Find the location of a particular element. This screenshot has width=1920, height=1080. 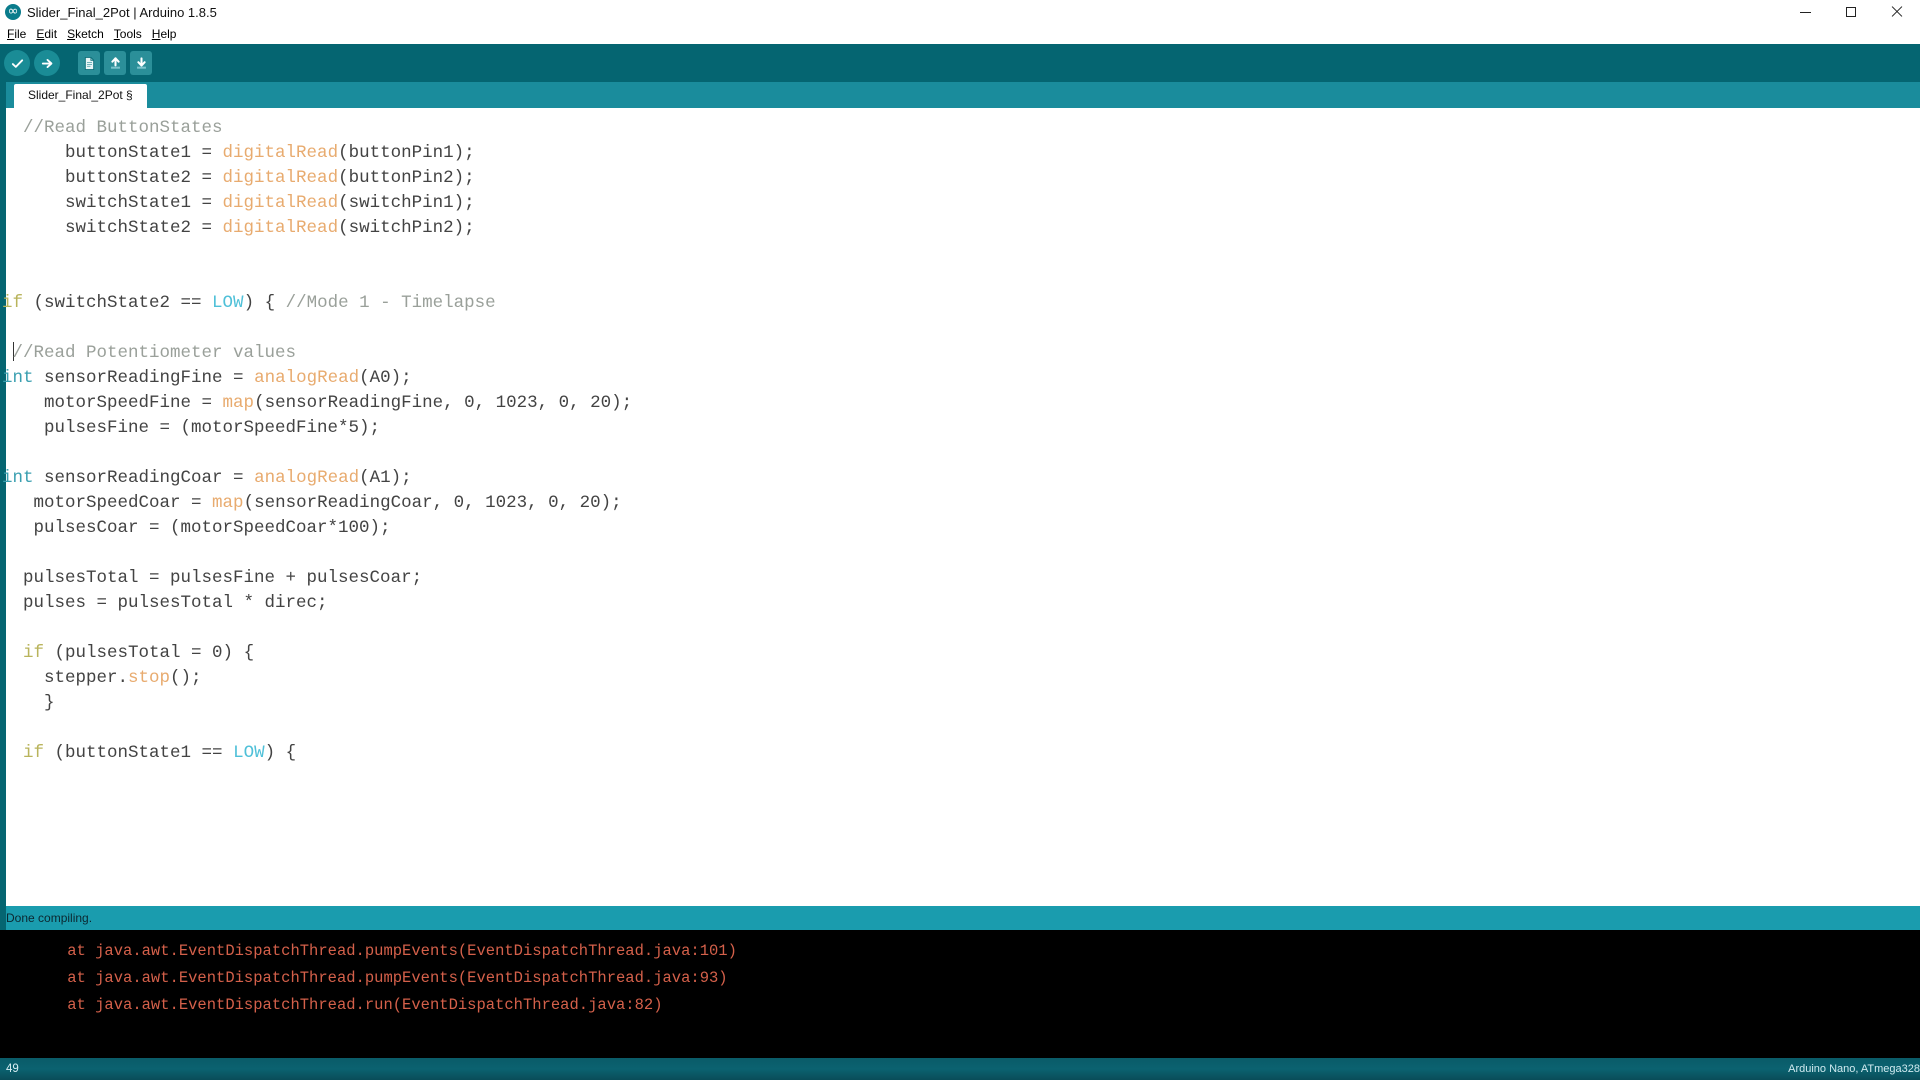

menu-item-edit: Edit is located at coordinates (46, 34).